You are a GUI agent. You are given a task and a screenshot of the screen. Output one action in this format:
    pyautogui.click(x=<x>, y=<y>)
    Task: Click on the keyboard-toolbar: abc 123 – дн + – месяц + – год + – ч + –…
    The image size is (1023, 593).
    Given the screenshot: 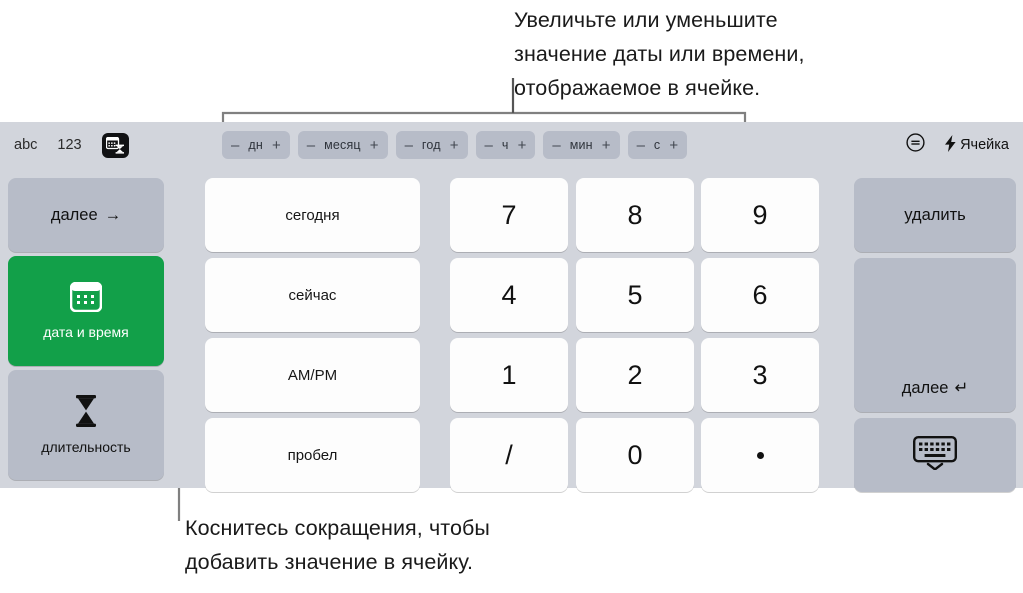 What is the action you would take?
    pyautogui.click(x=511, y=145)
    